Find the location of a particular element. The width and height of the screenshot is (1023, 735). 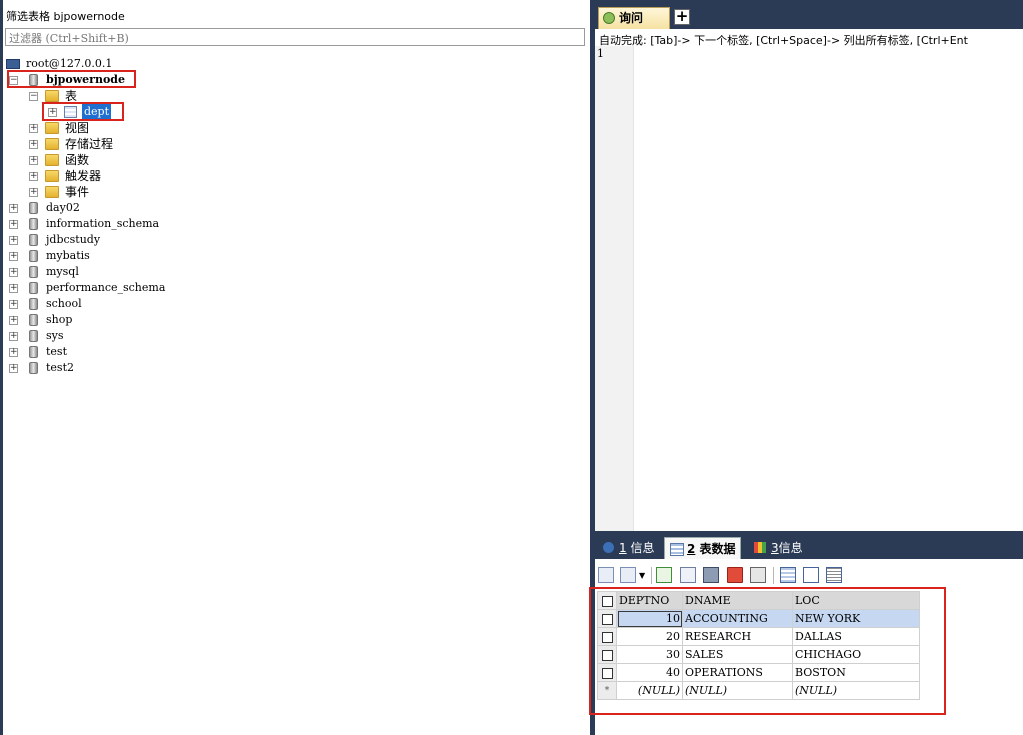

folder-label: 视图 is located at coordinates (77, 128).